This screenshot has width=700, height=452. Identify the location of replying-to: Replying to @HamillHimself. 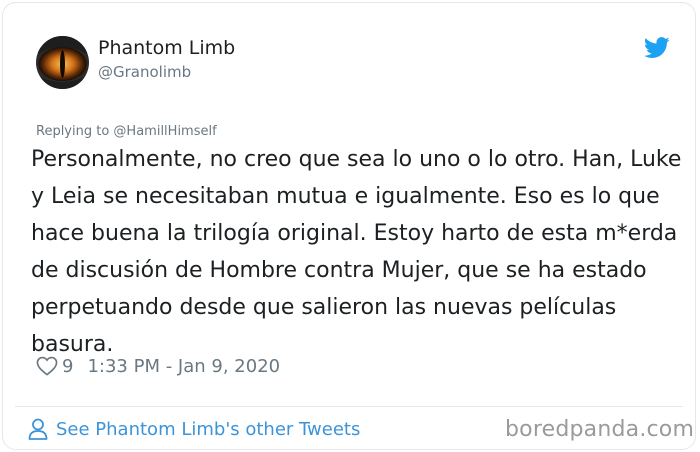
(126, 131).